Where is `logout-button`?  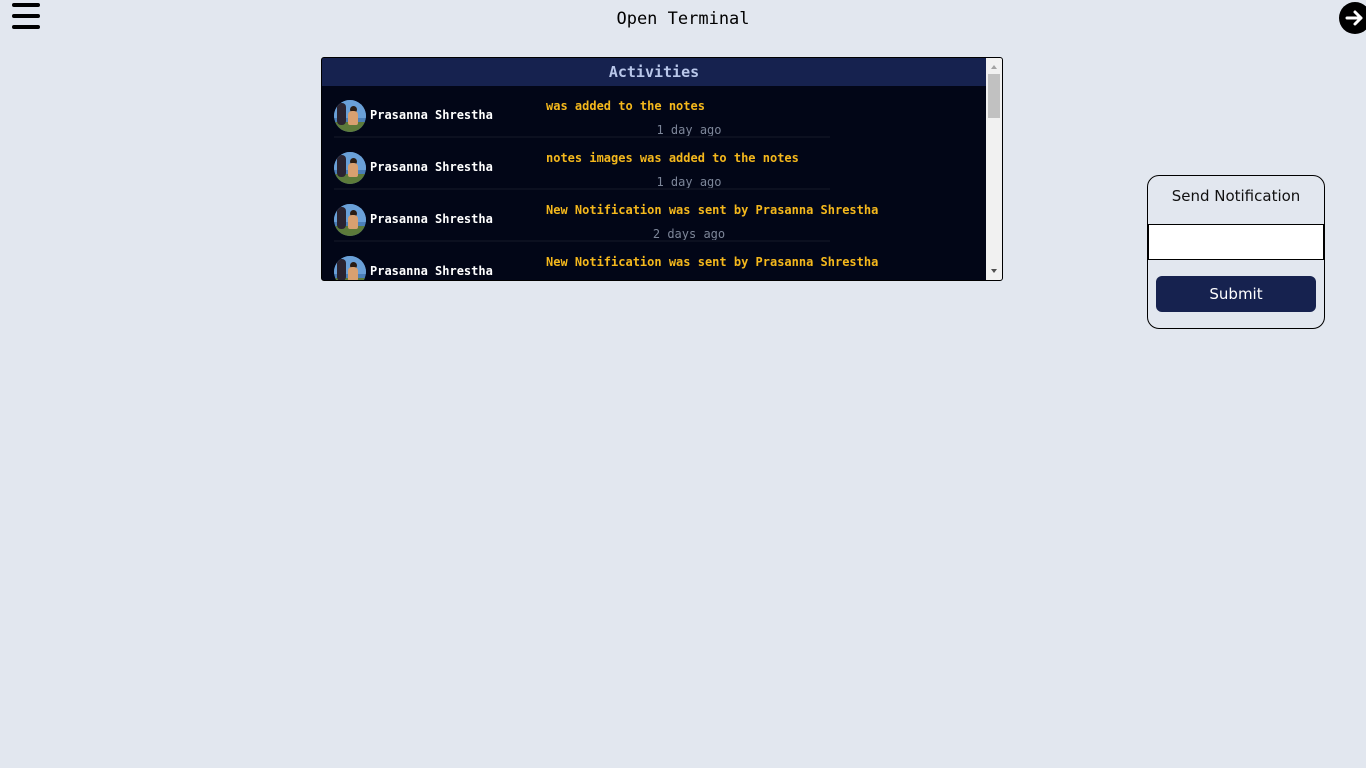 logout-button is located at coordinates (1352, 18).